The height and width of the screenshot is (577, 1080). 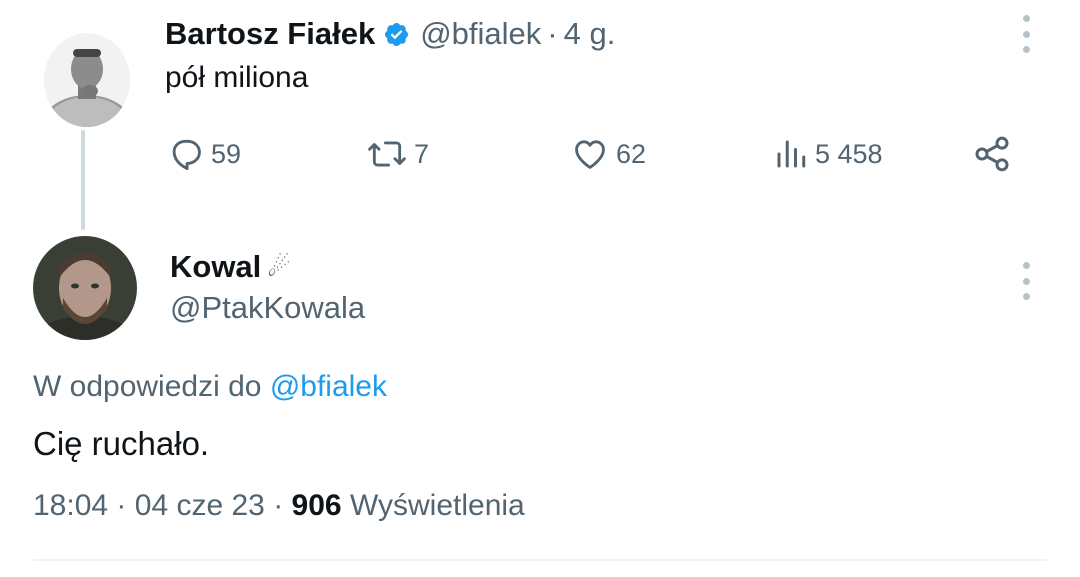 I want to click on share-icon, so click(x=992, y=154).